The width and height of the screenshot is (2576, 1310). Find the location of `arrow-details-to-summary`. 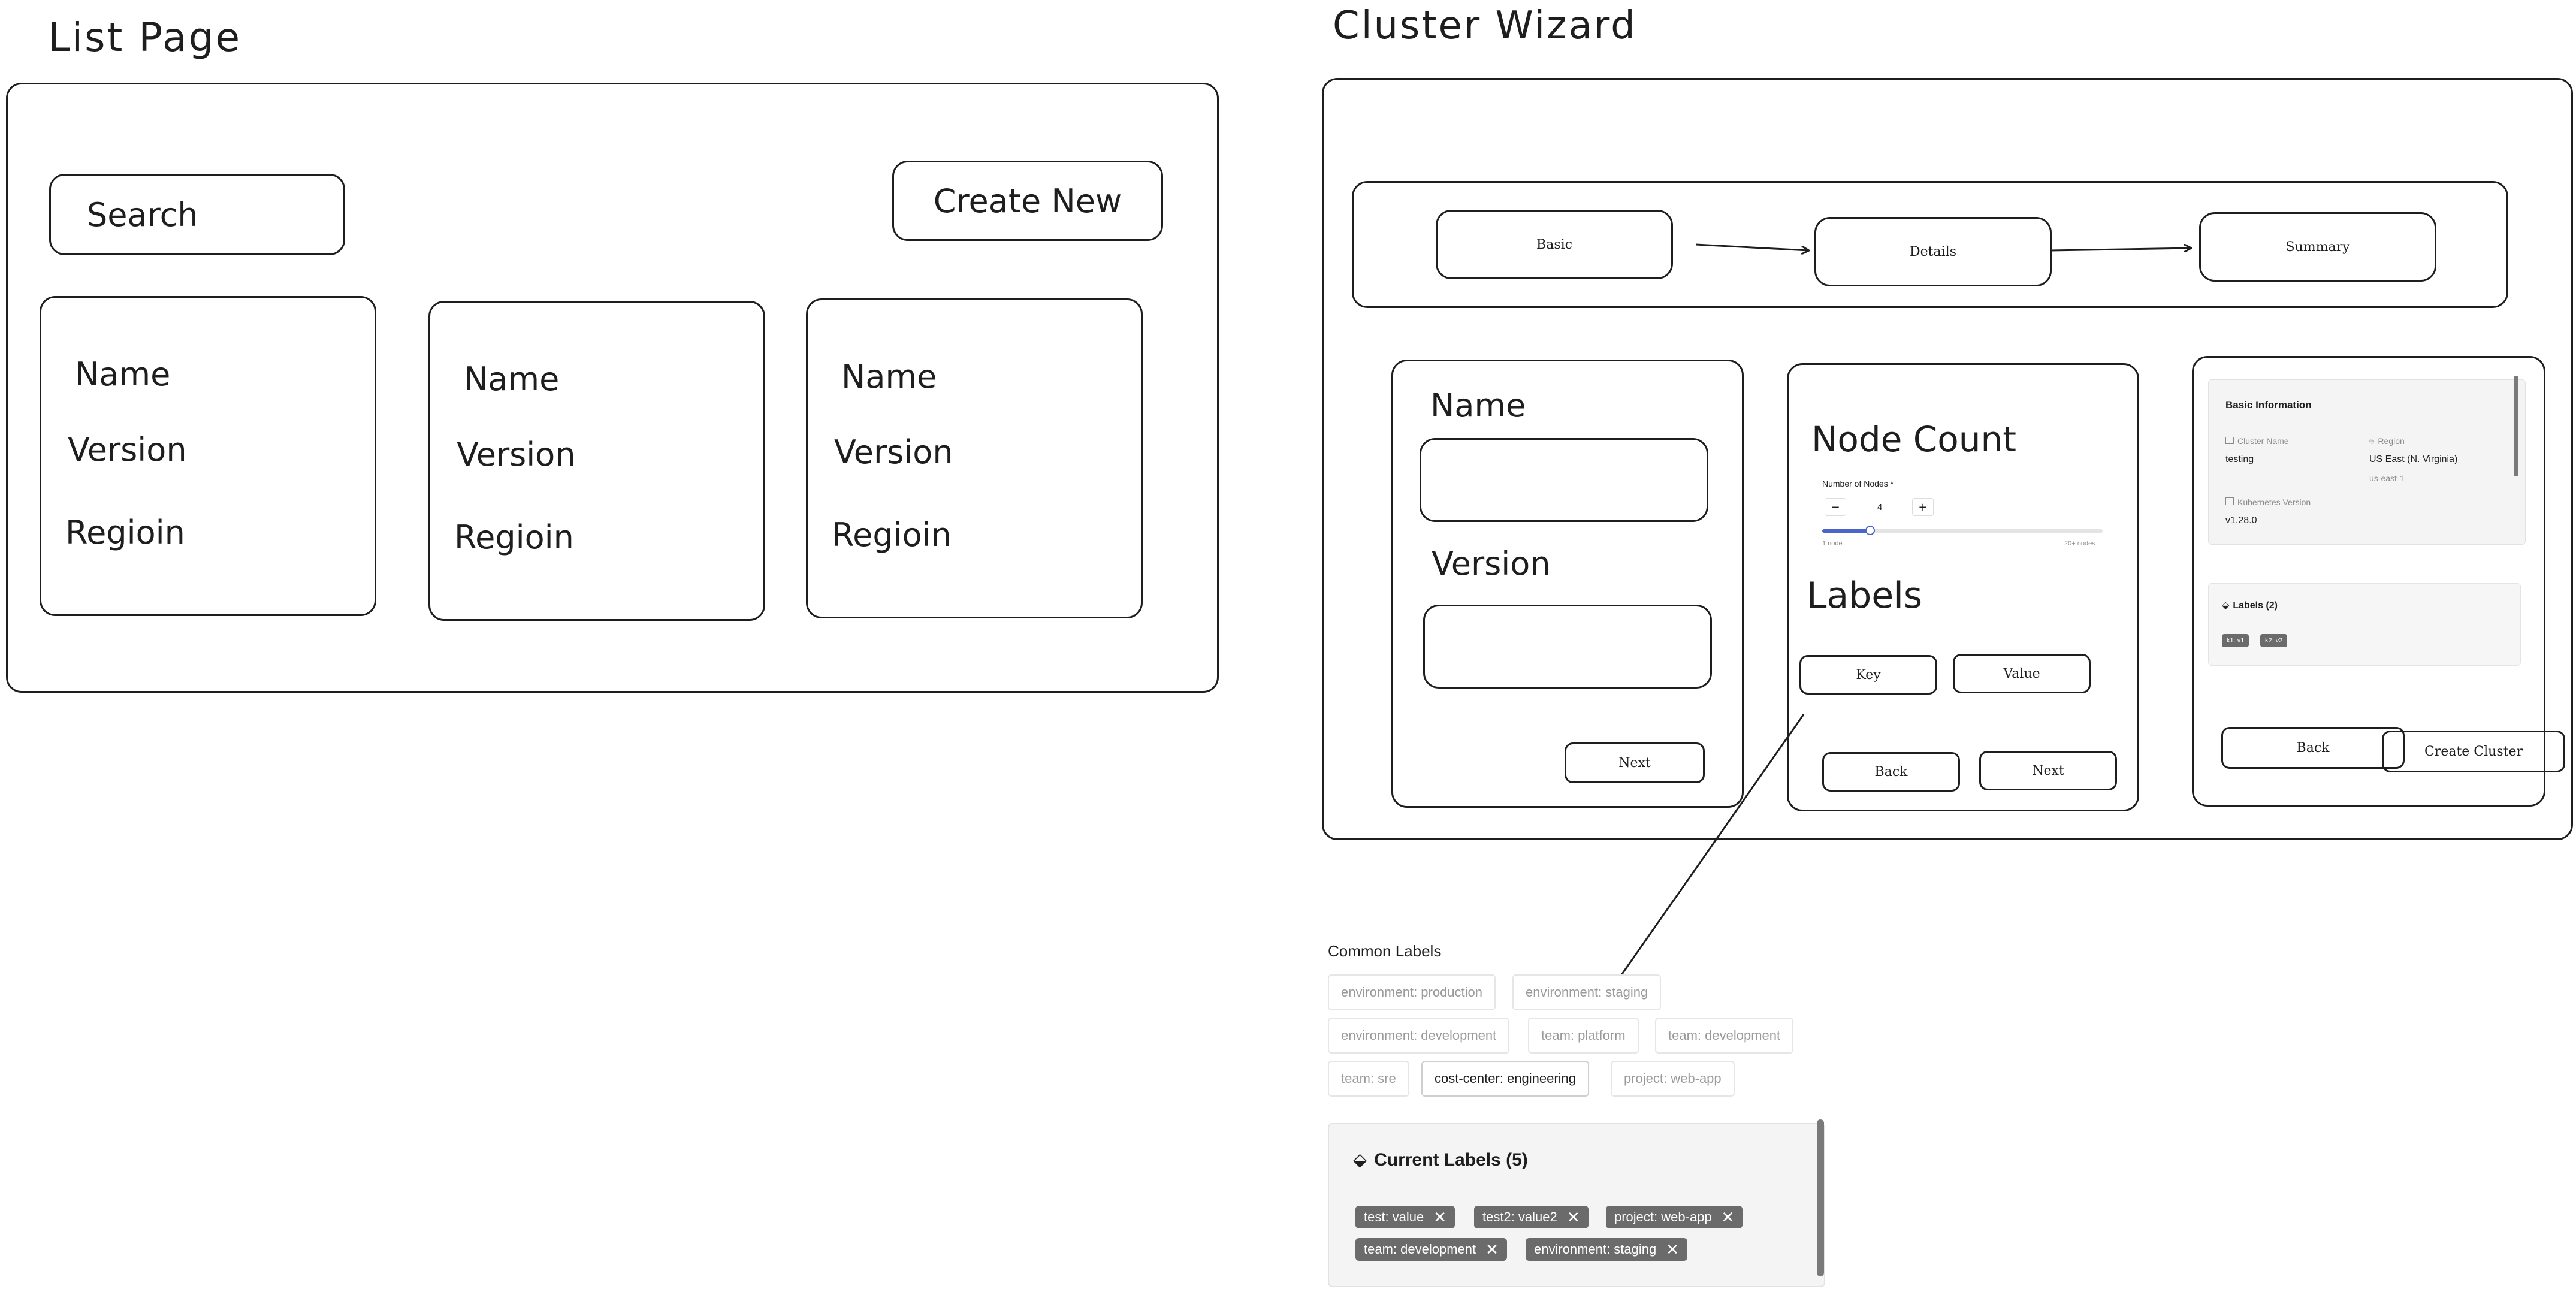

arrow-details-to-summary is located at coordinates (2121, 249).